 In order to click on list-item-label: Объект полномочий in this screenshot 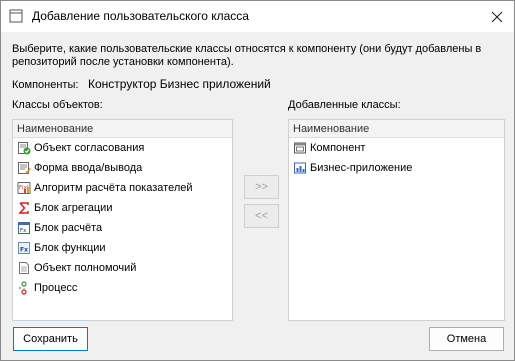, I will do `click(85, 268)`.